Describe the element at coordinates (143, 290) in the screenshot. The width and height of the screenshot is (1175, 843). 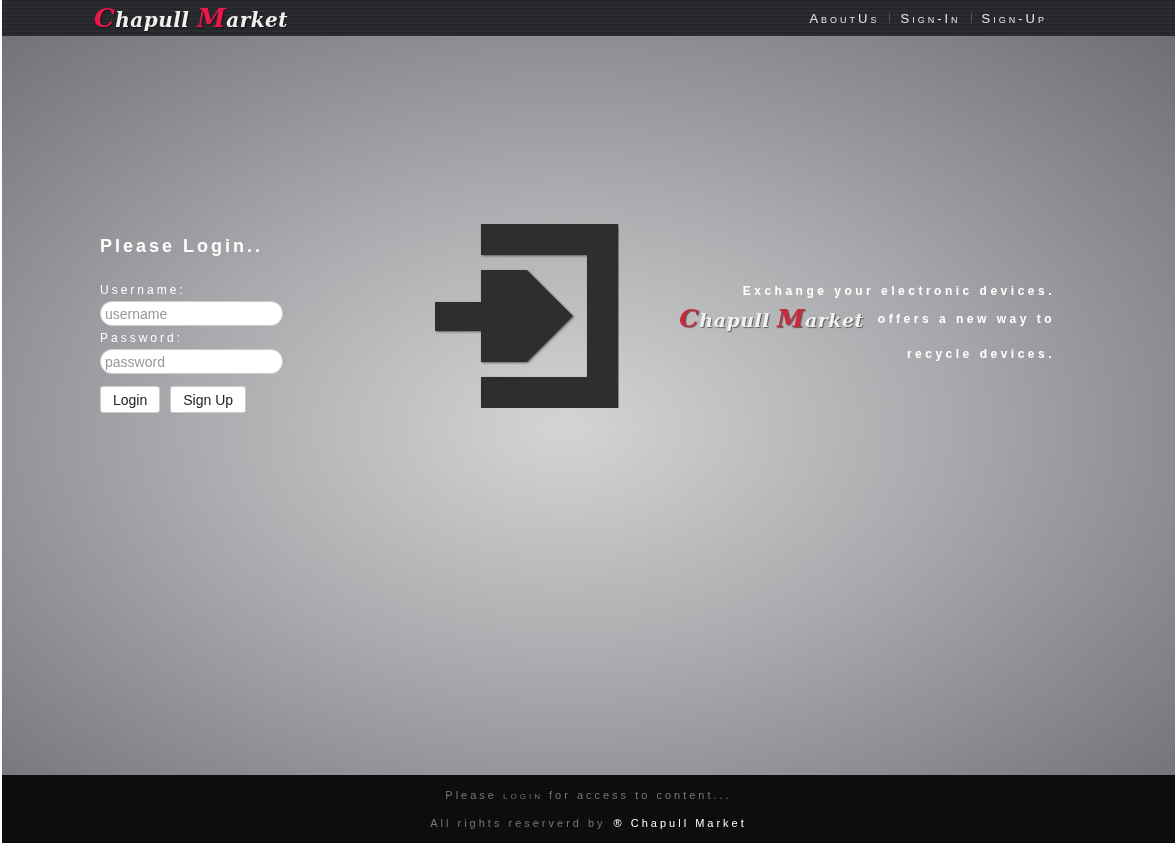
I see `field-label: Username:` at that location.